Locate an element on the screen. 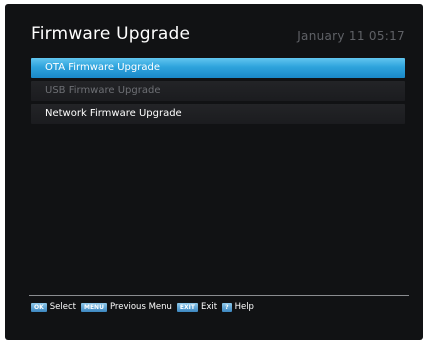  menu-key-label: Previous Menu is located at coordinates (140, 307).